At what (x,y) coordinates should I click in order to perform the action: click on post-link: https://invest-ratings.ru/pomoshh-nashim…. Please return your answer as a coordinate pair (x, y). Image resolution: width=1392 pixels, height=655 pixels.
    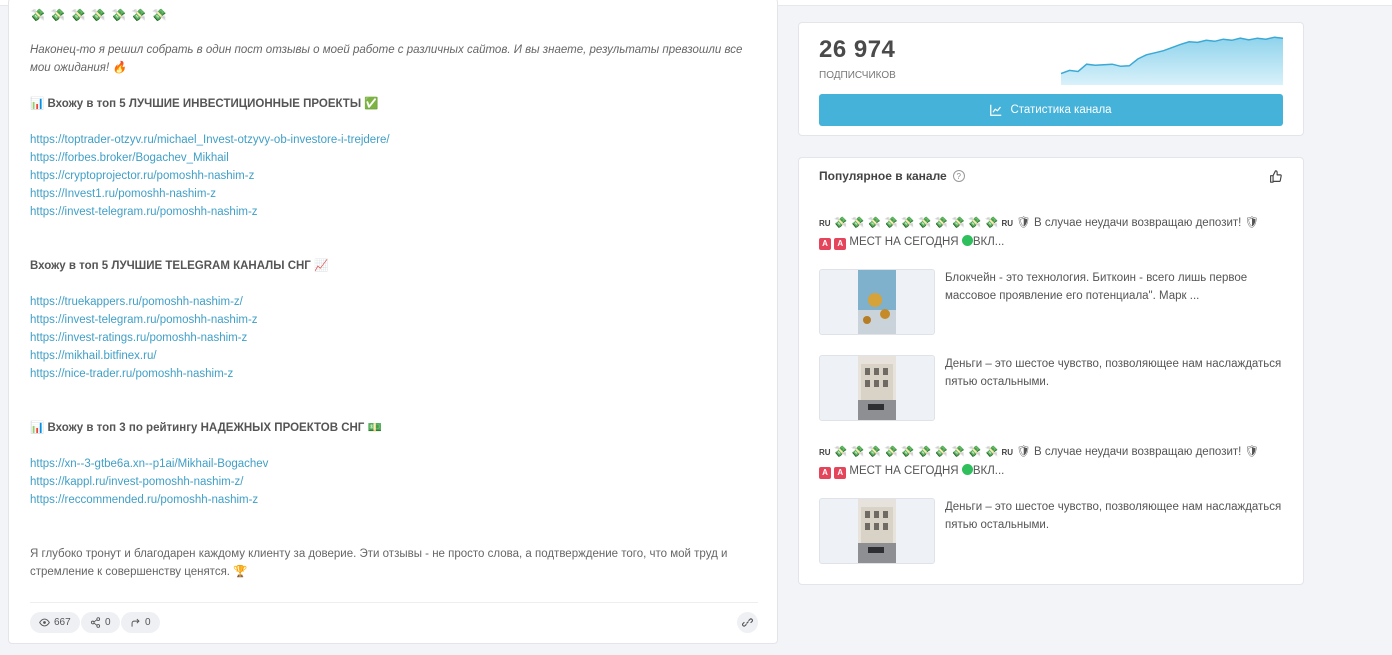
    Looking at the image, I should click on (138, 338).